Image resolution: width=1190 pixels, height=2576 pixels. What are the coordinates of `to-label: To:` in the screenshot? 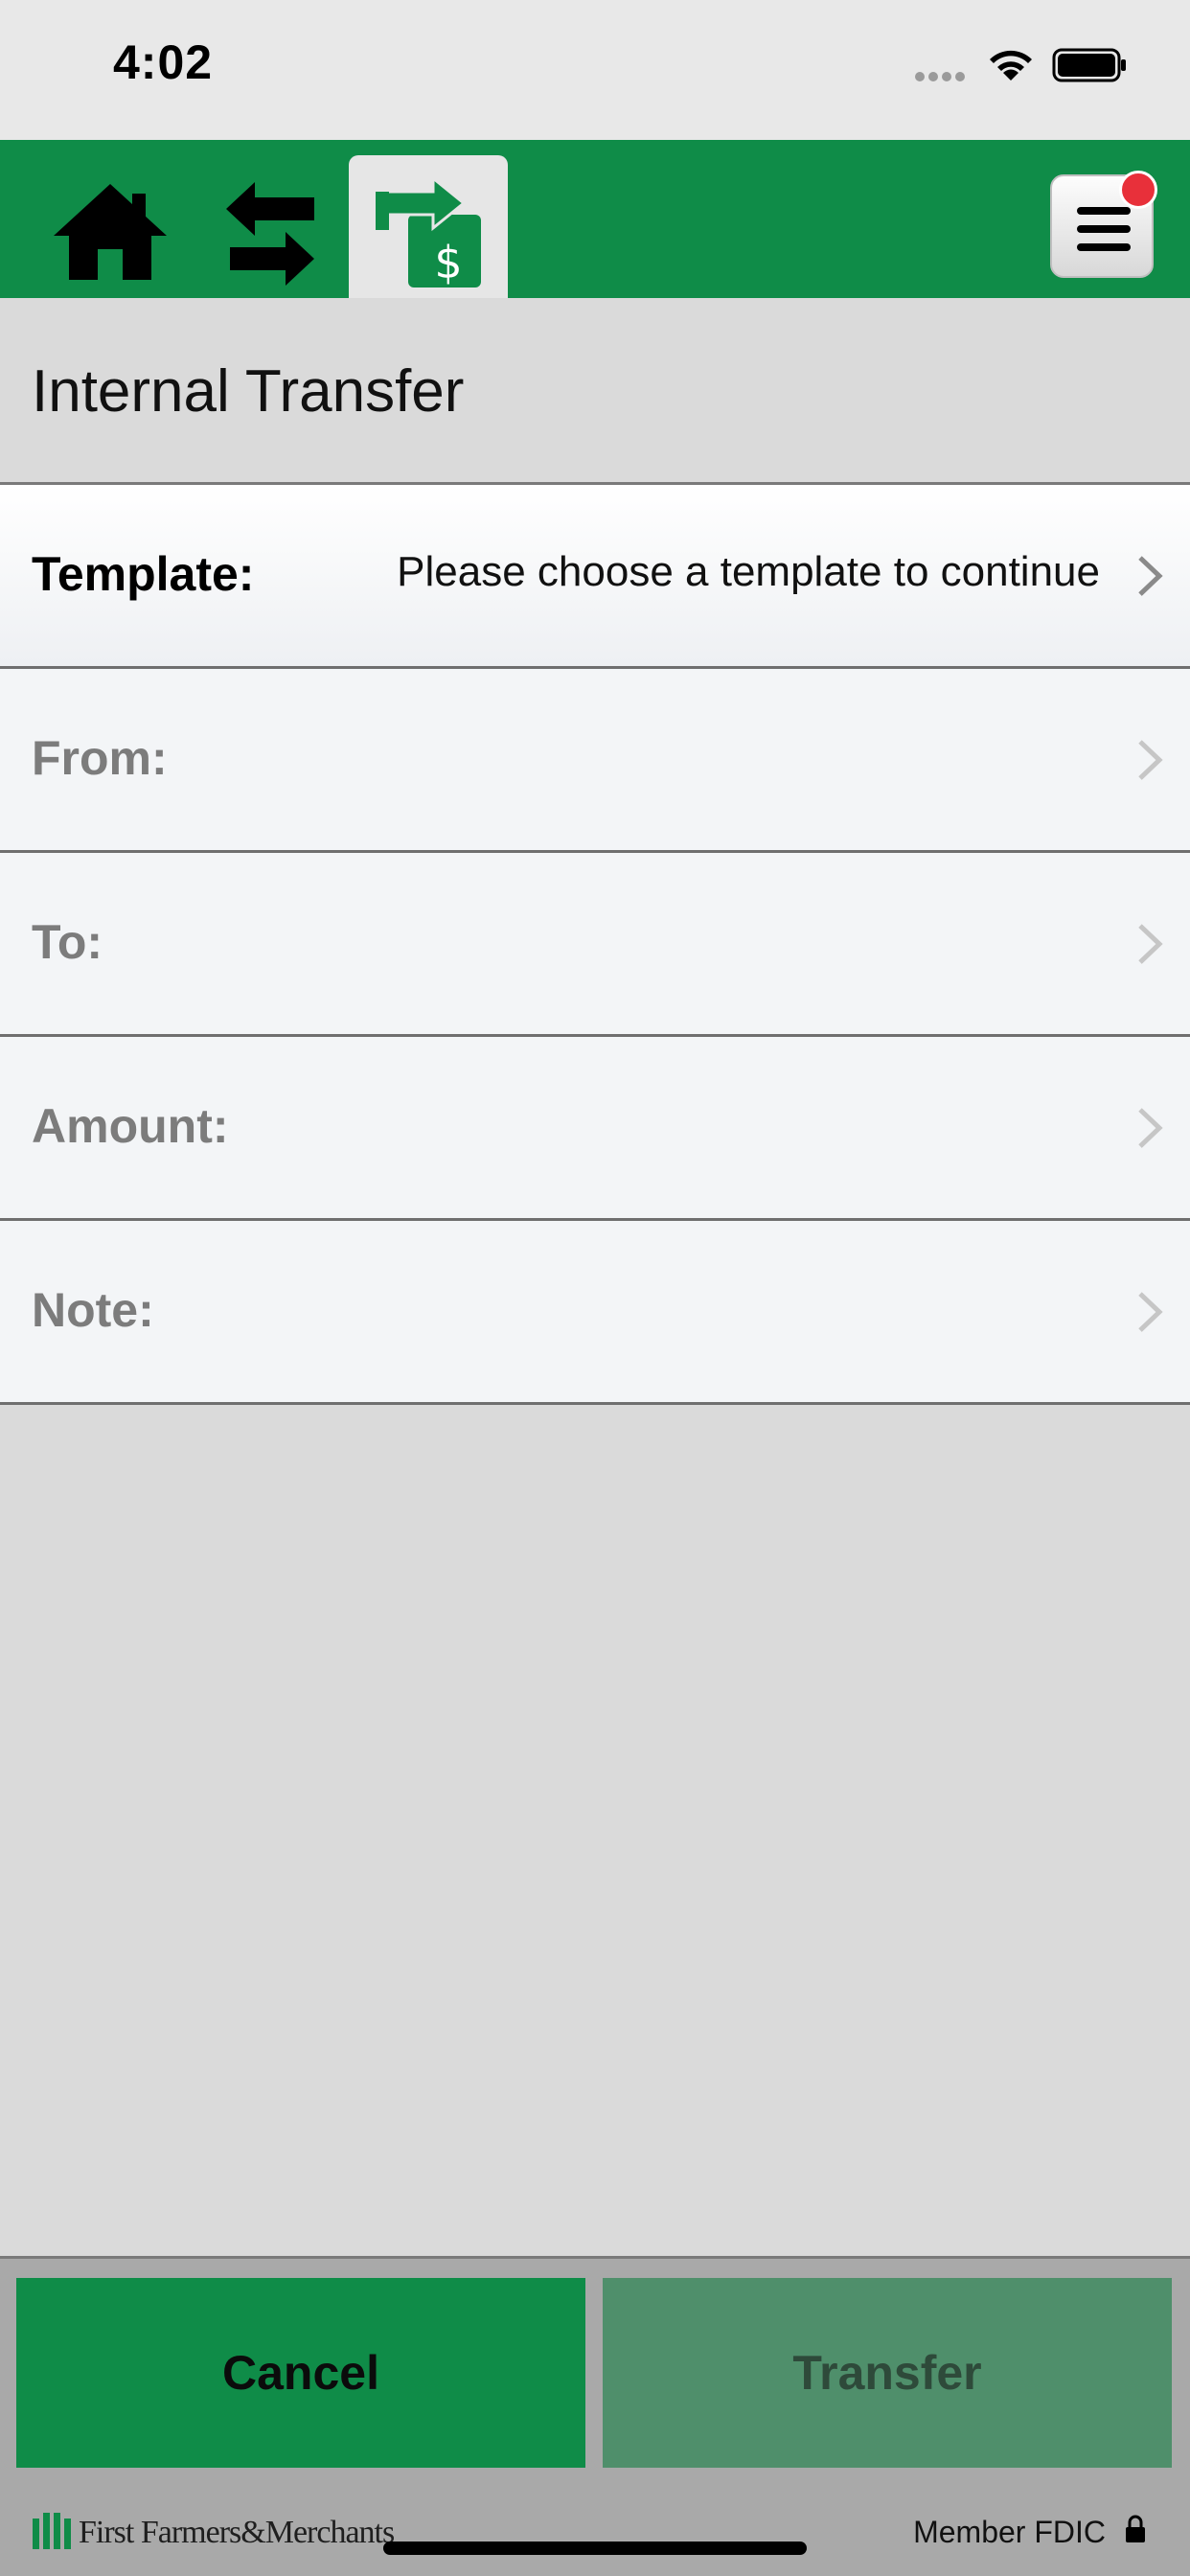 It's located at (68, 942).